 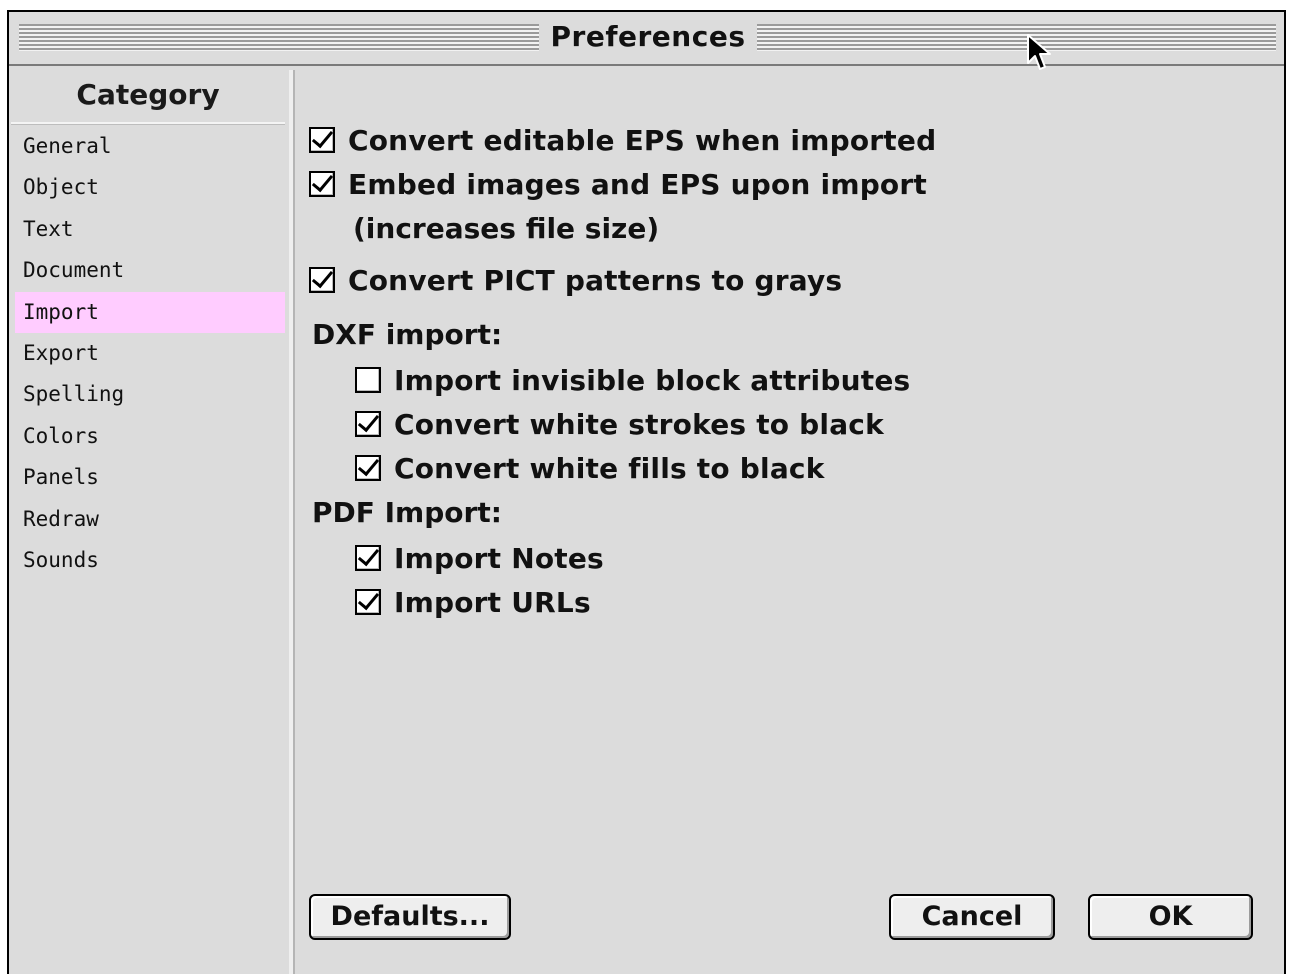 I want to click on convert-eps-label: Convert editable EPS when imported, so click(x=642, y=140).